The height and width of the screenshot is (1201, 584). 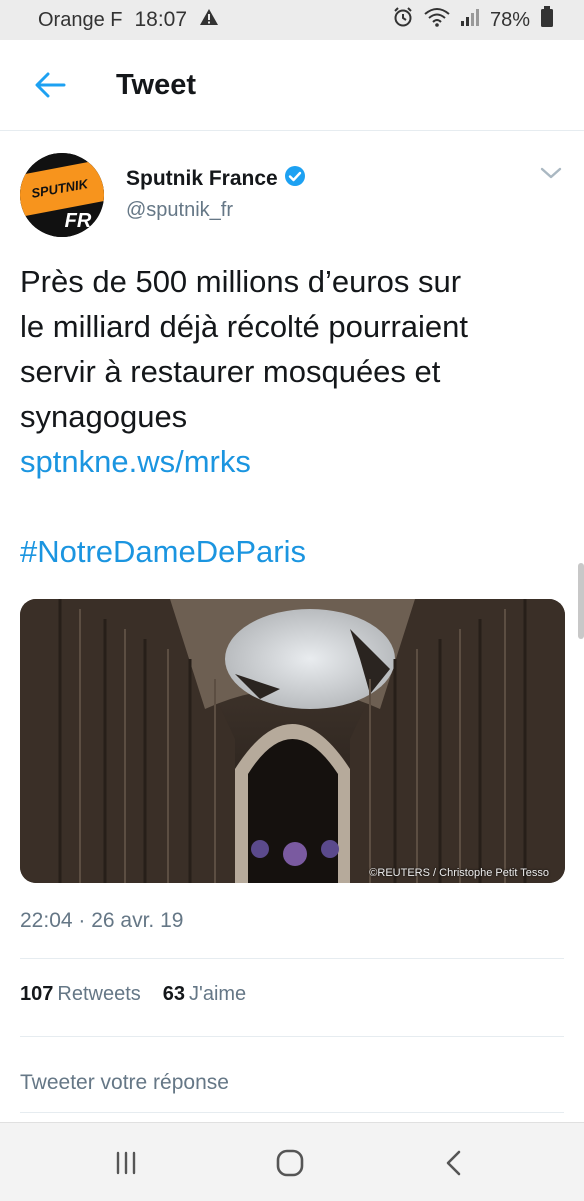 I want to click on back-button, so click(x=50, y=85).